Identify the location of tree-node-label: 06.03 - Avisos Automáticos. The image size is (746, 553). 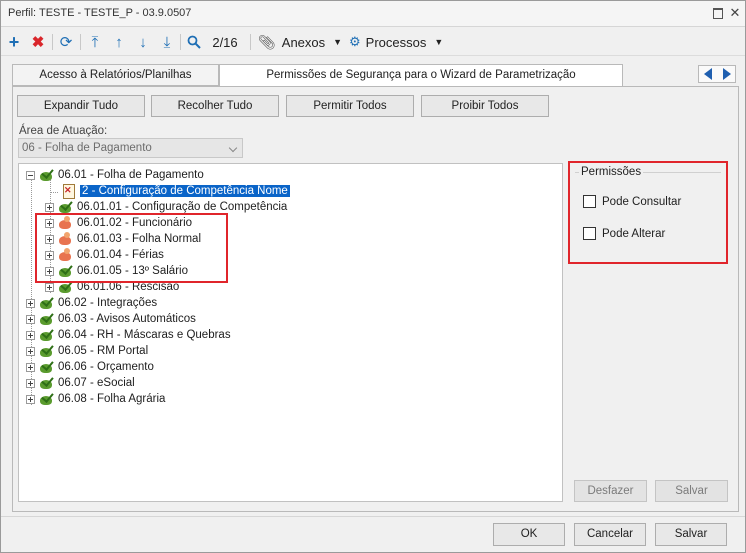
(127, 319).